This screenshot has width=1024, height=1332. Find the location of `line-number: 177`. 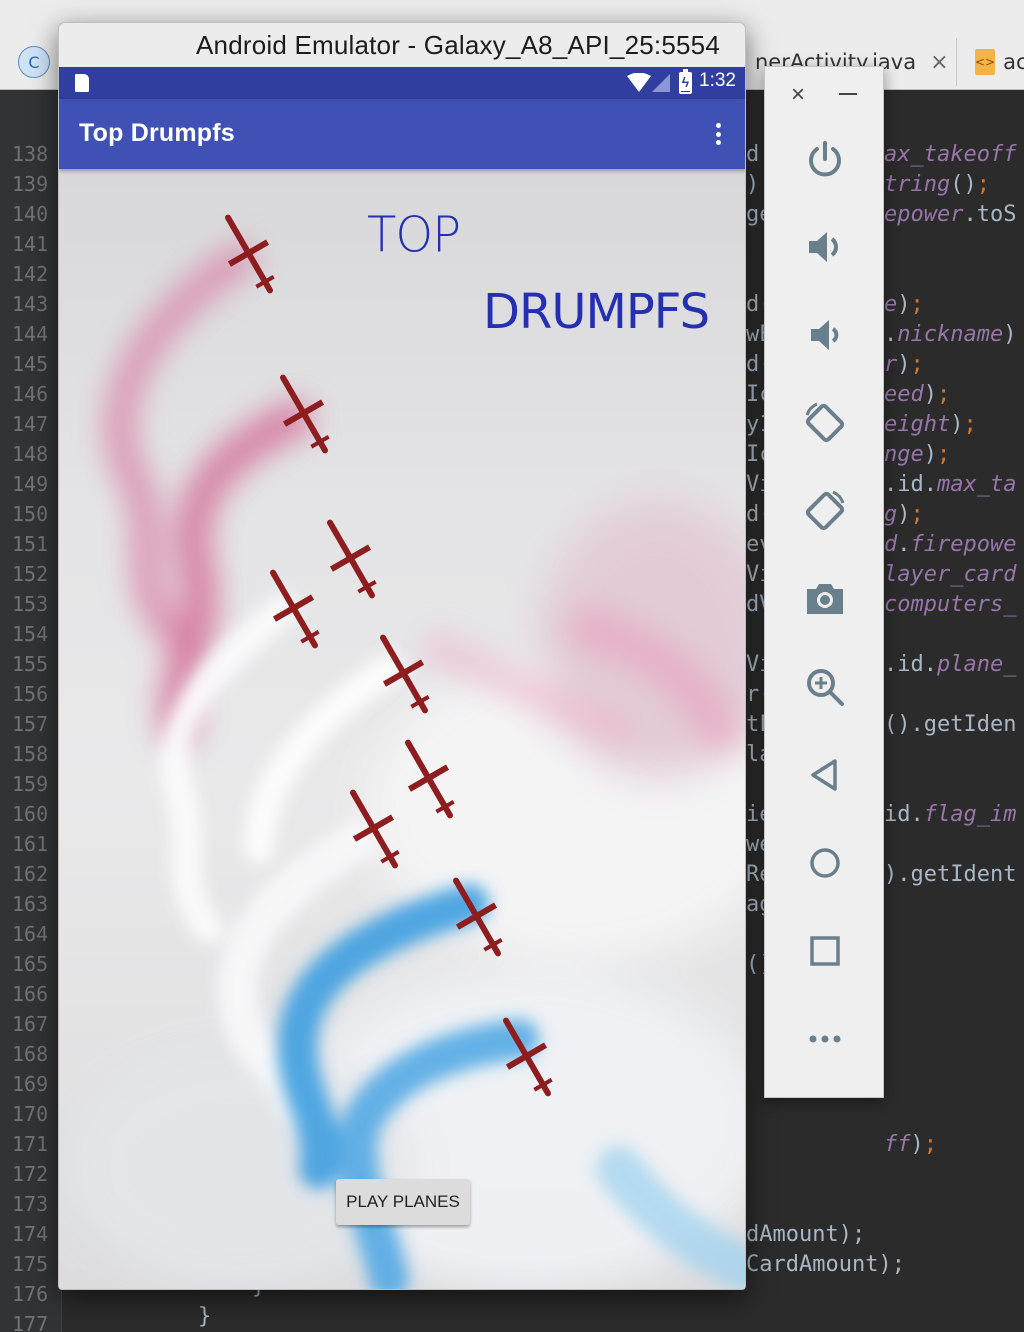

line-number: 177 is located at coordinates (30, 1322).